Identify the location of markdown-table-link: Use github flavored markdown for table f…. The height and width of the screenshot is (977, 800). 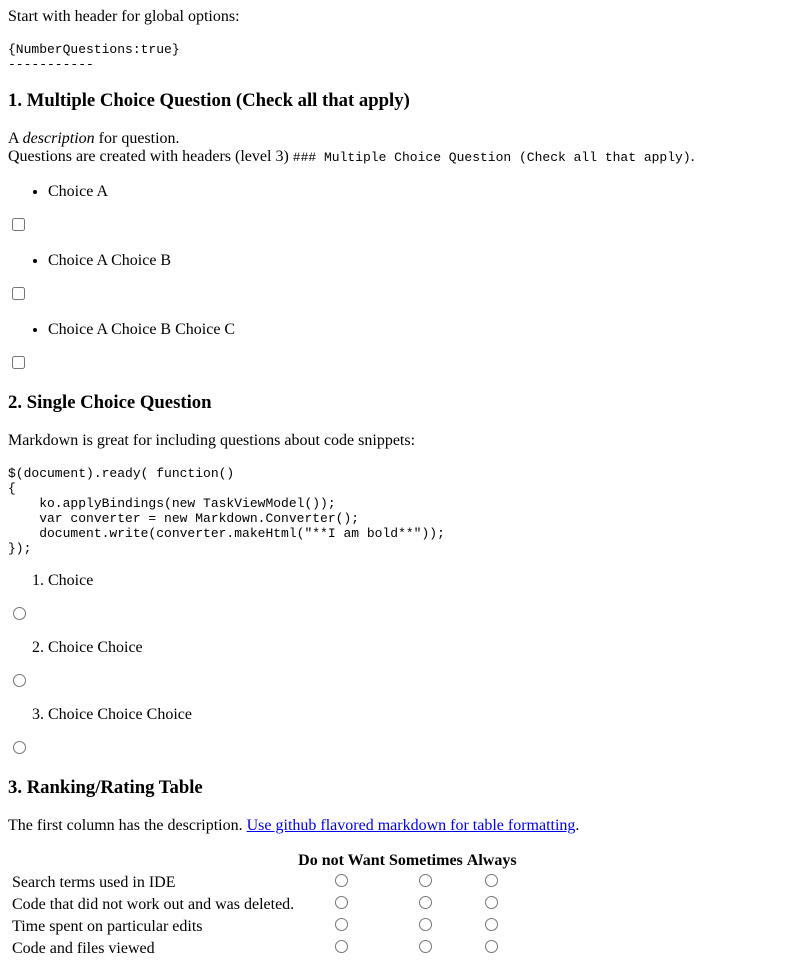
(411, 825).